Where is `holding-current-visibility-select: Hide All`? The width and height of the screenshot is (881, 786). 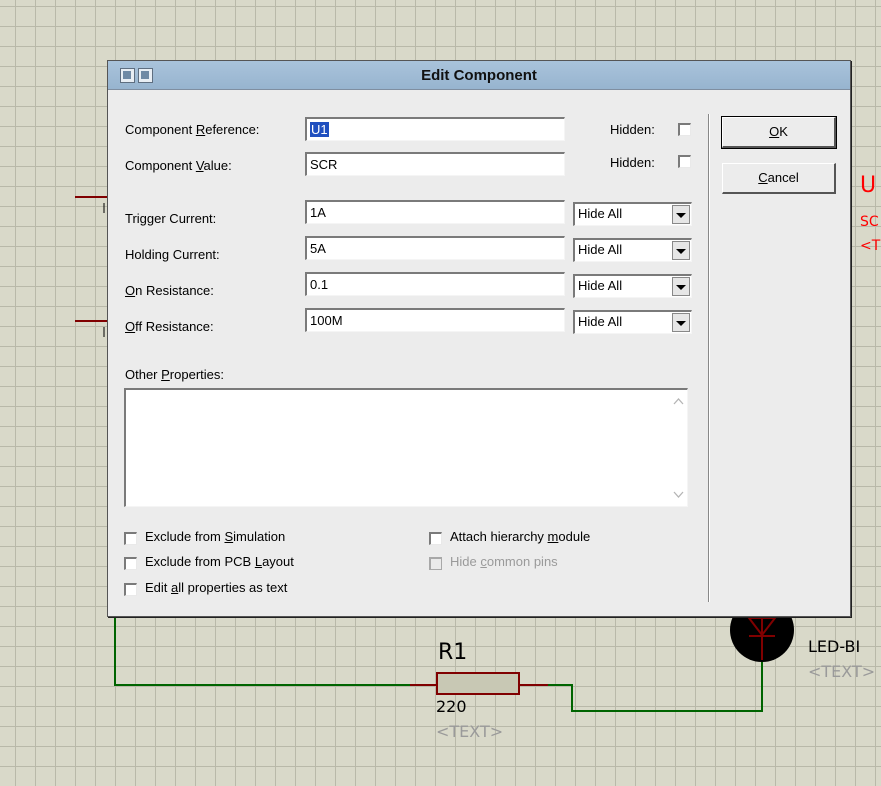 holding-current-visibility-select: Hide All is located at coordinates (632, 250).